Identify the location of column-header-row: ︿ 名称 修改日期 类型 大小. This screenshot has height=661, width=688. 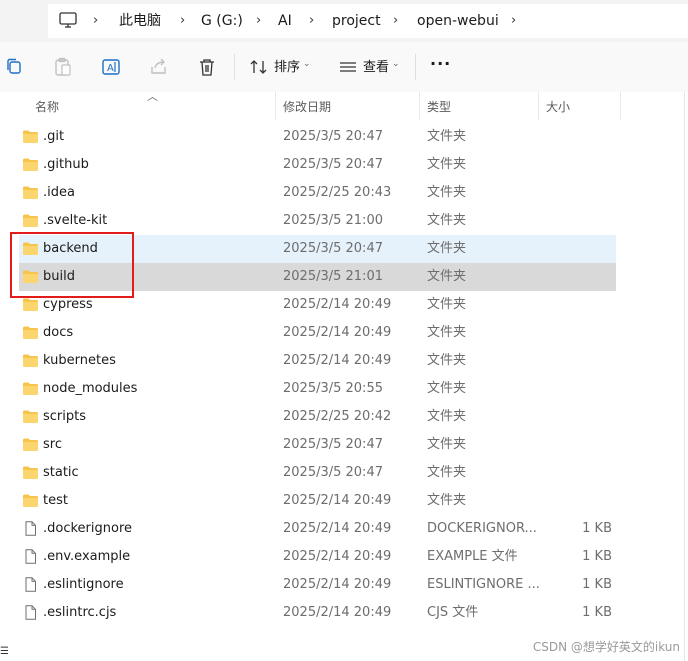
(344, 105).